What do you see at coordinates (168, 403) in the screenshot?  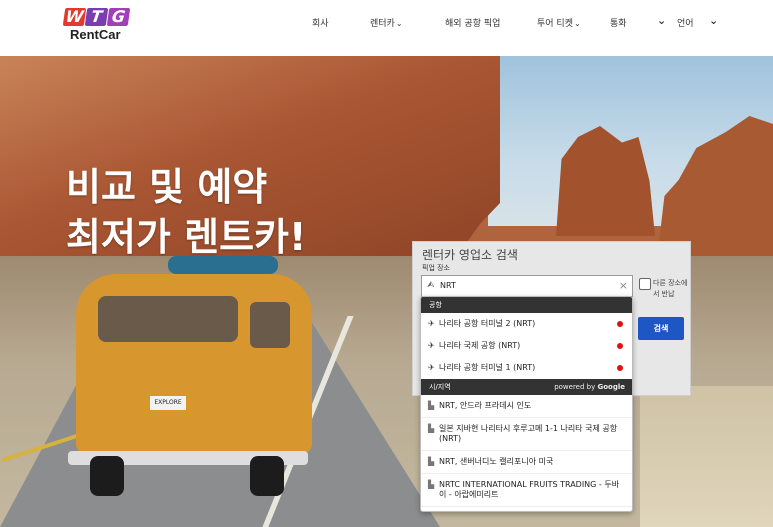 I see `license-plate: EXPLORE` at bounding box center [168, 403].